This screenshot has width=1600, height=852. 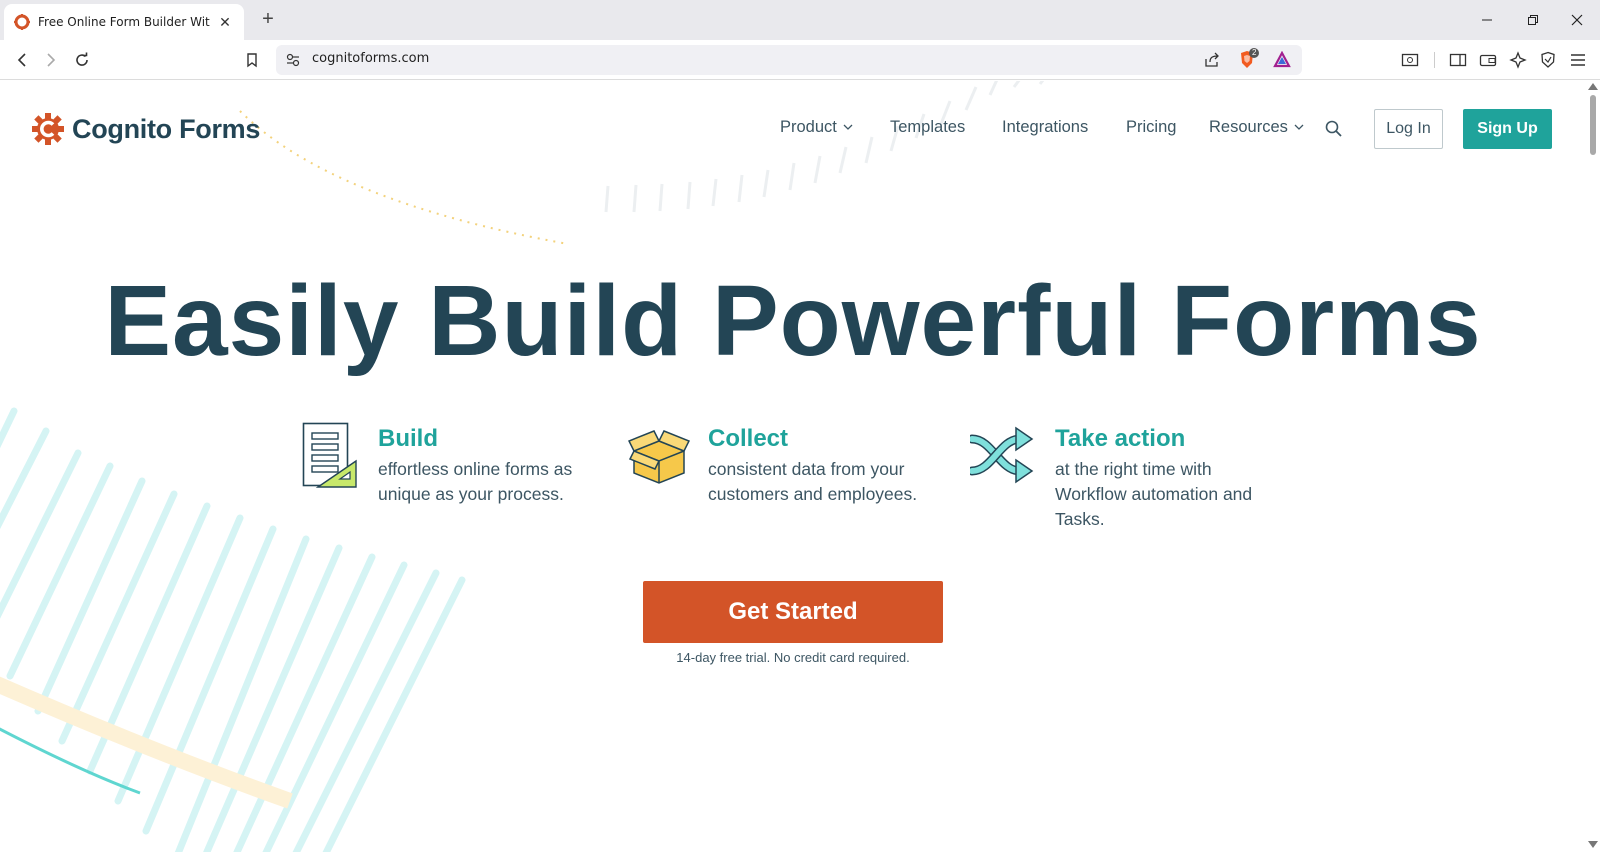 What do you see at coordinates (371, 58) in the screenshot?
I see `url-text: cognitoforms.com` at bounding box center [371, 58].